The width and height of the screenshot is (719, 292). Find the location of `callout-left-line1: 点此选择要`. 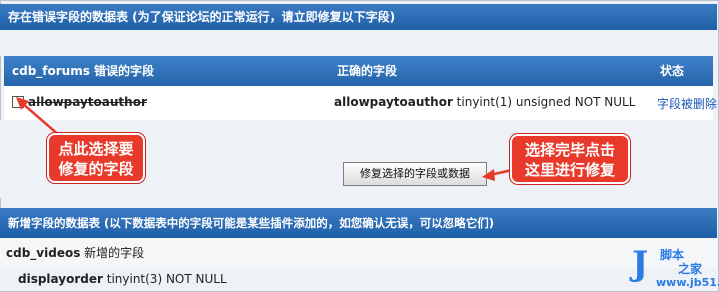

callout-left-line1: 点此选择要 is located at coordinates (96, 149).